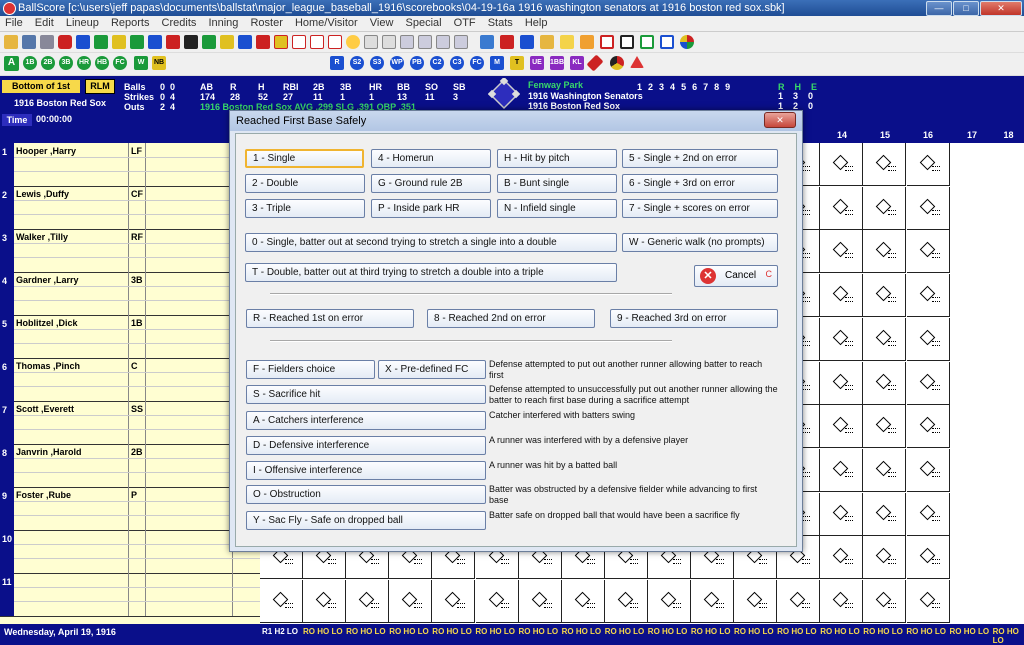  Describe the element at coordinates (305, 208) in the screenshot. I see `triple-button: 3 - Triple` at that location.